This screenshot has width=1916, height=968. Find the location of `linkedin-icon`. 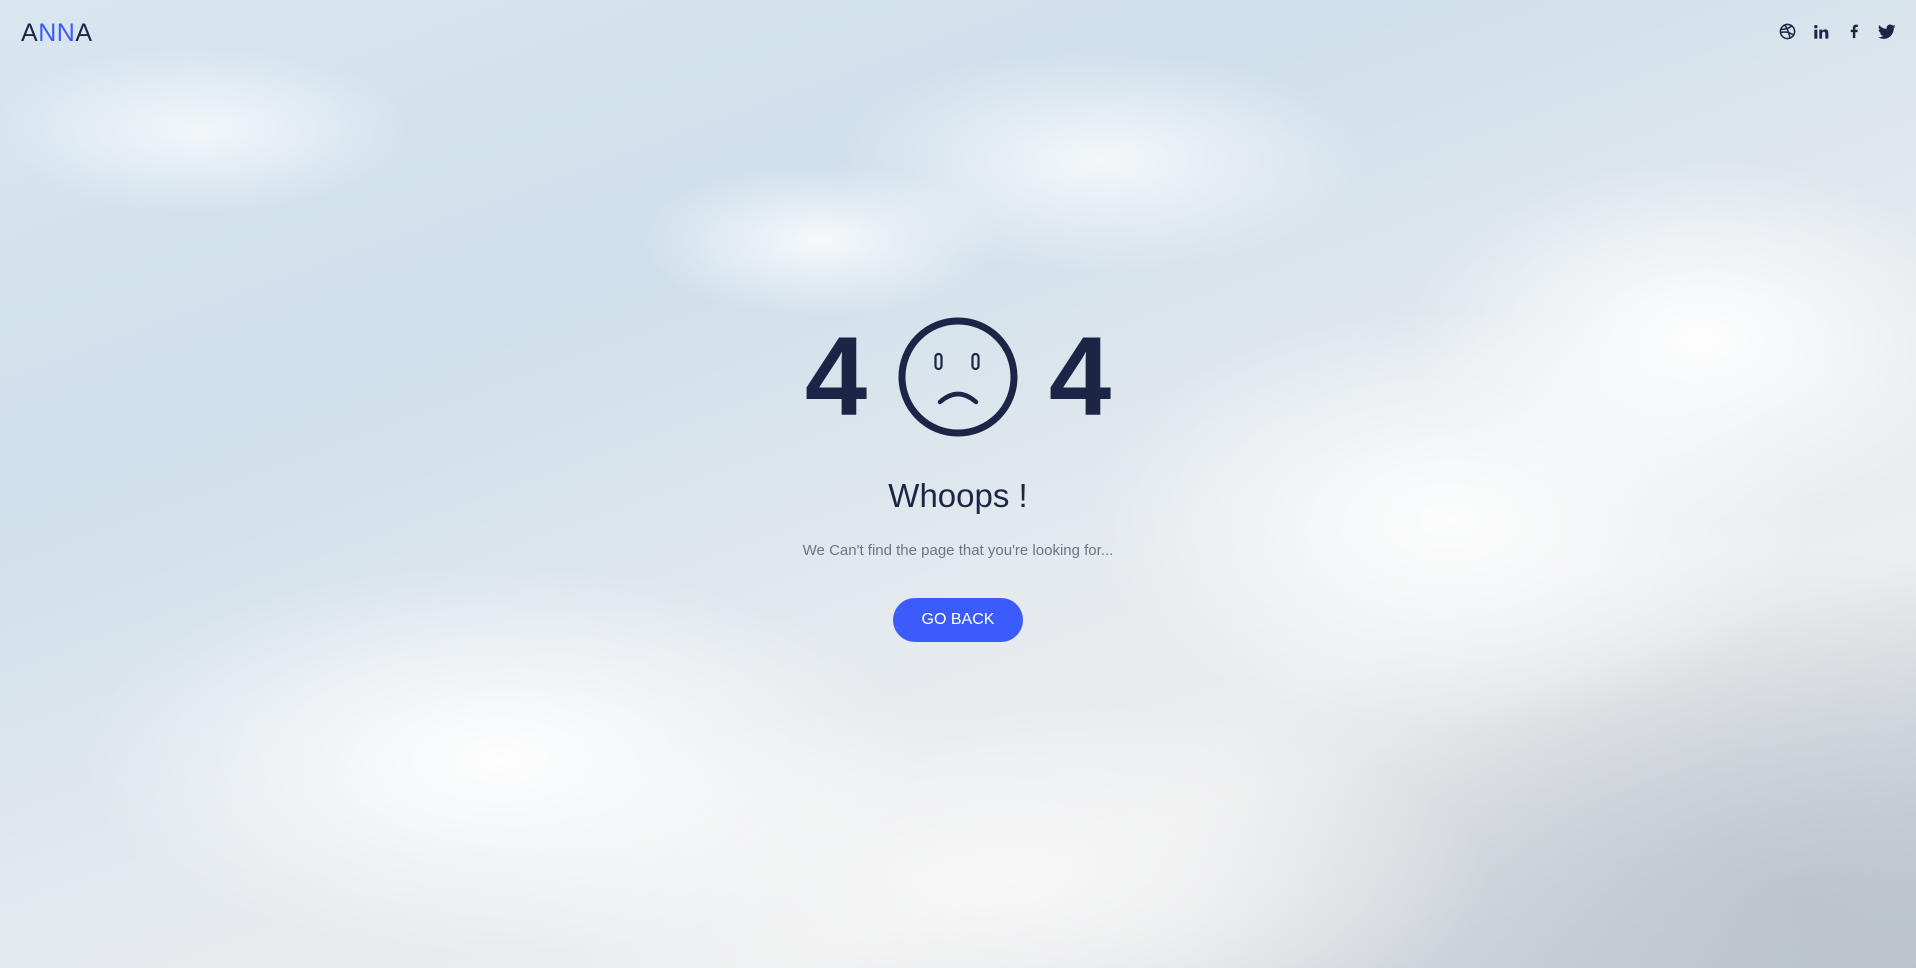

linkedin-icon is located at coordinates (1820, 31).